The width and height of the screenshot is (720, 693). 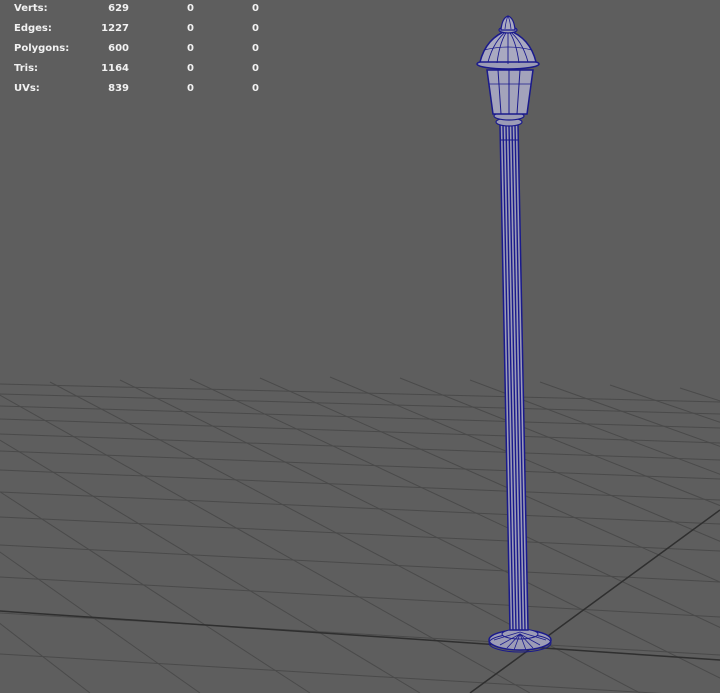 What do you see at coordinates (33, 28) in the screenshot?
I see `hud-label: Edges:` at bounding box center [33, 28].